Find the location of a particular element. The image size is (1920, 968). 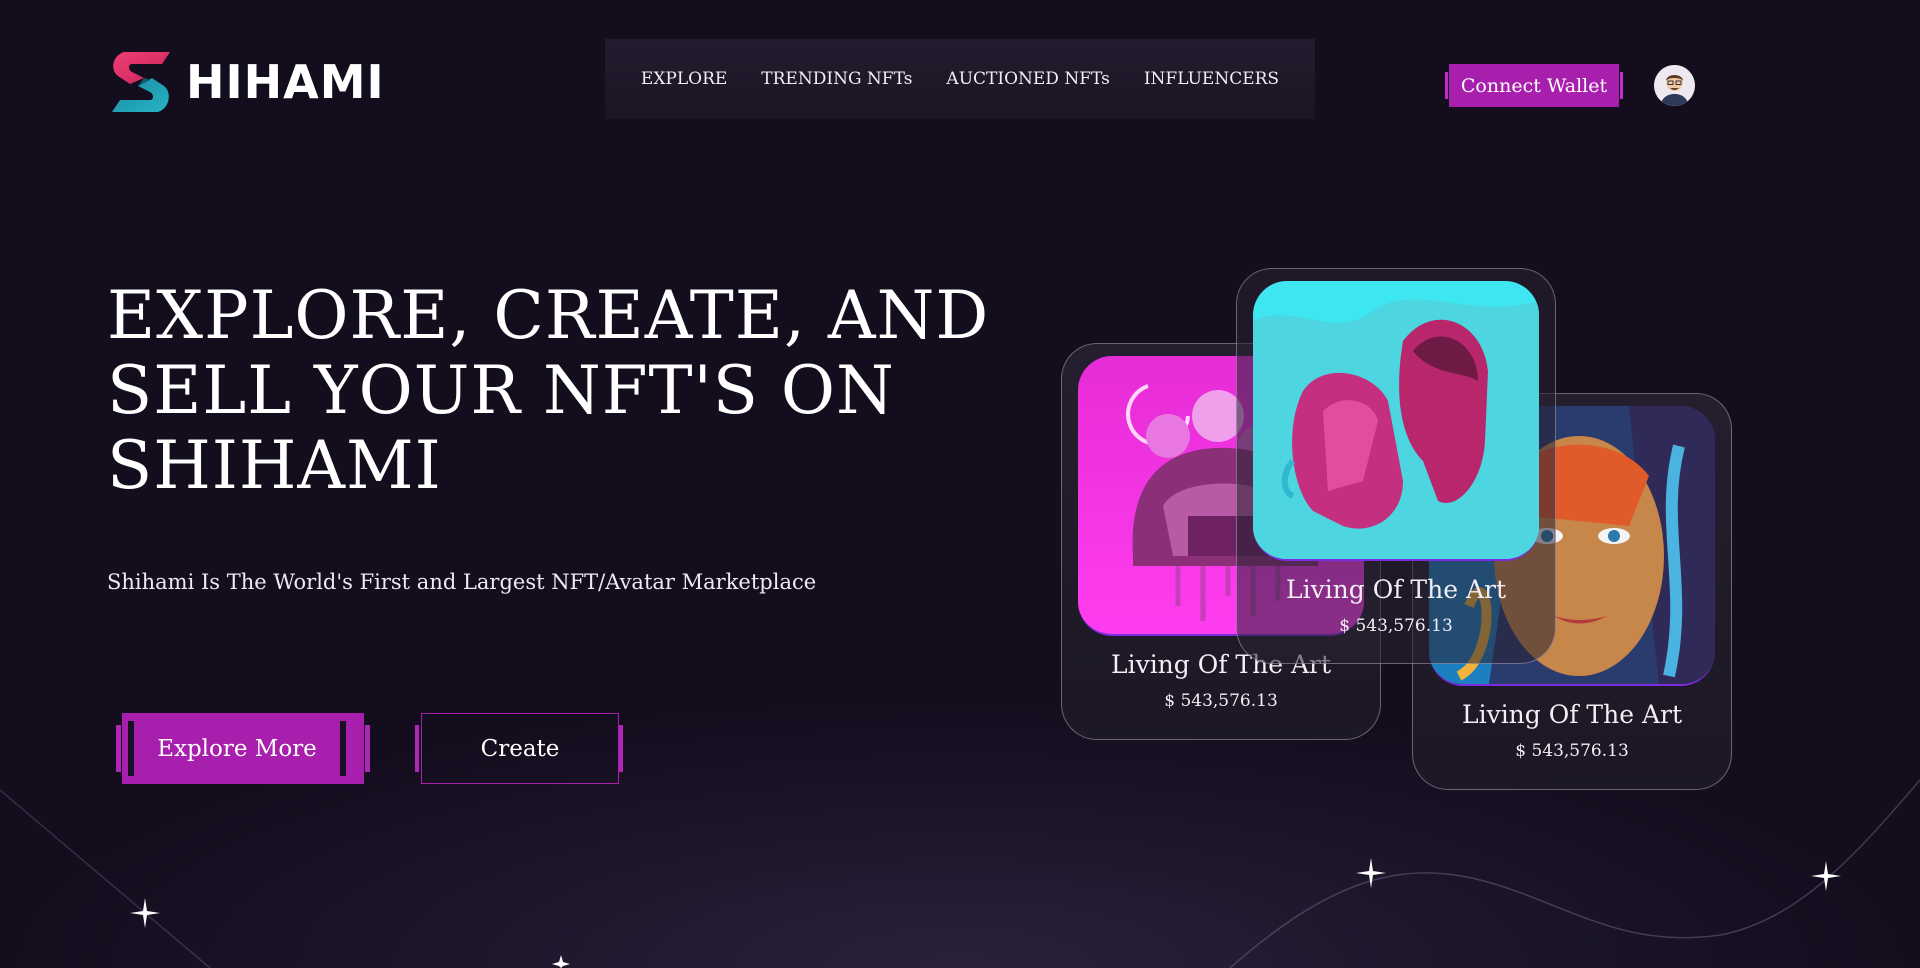

explore-more-label: Explore More is located at coordinates (237, 748).